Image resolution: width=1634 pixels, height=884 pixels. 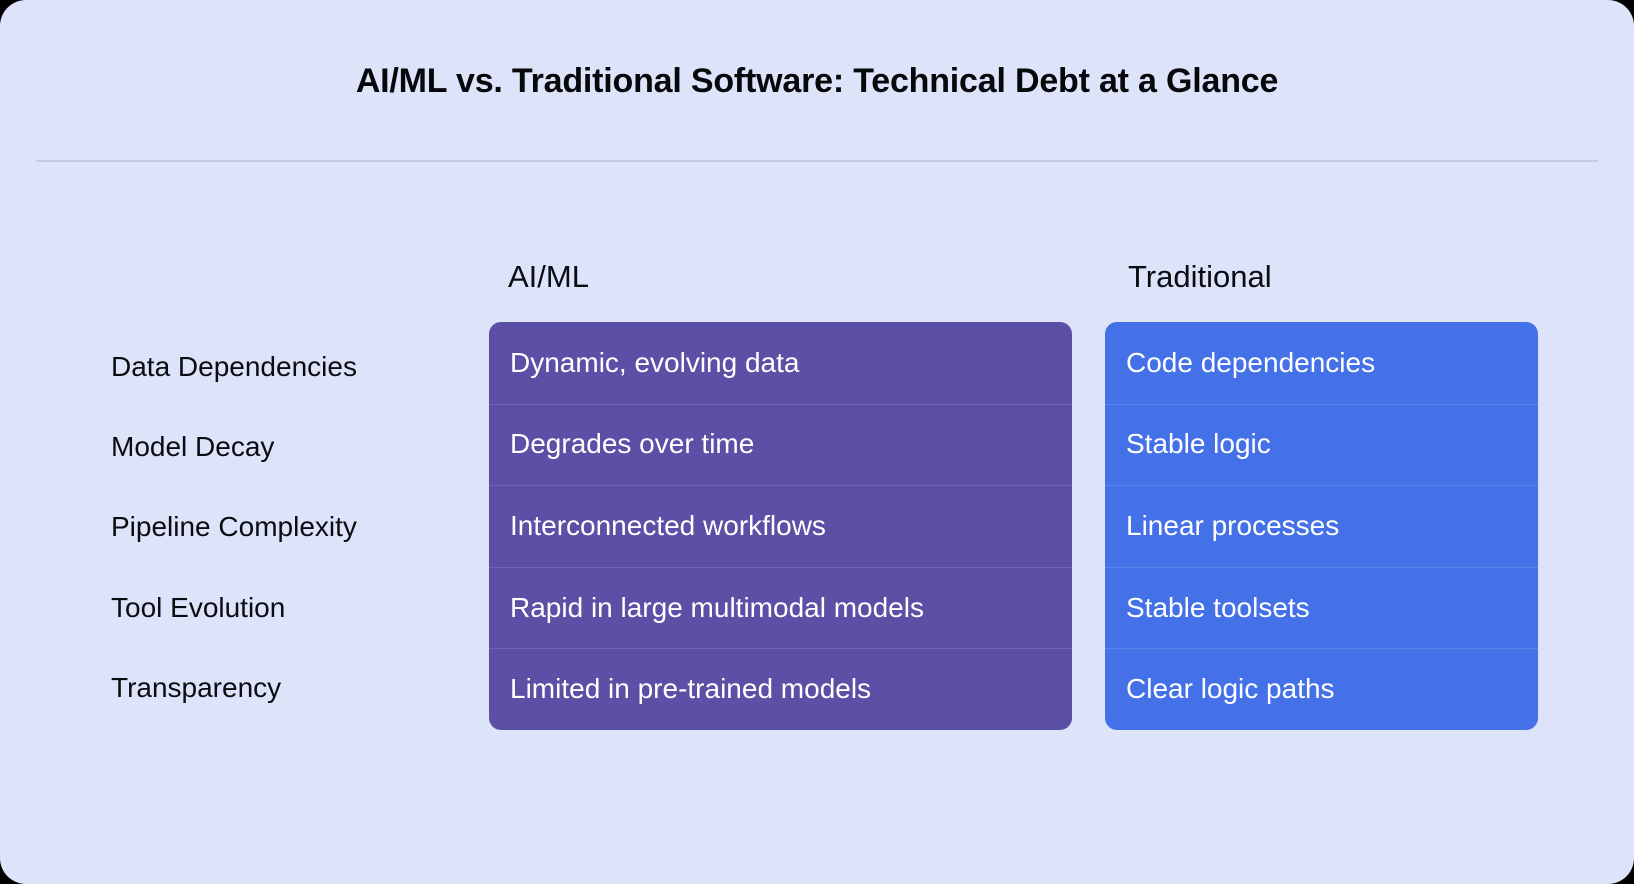 What do you see at coordinates (668, 525) in the screenshot?
I see `cell-text: Interconnected workflows` at bounding box center [668, 525].